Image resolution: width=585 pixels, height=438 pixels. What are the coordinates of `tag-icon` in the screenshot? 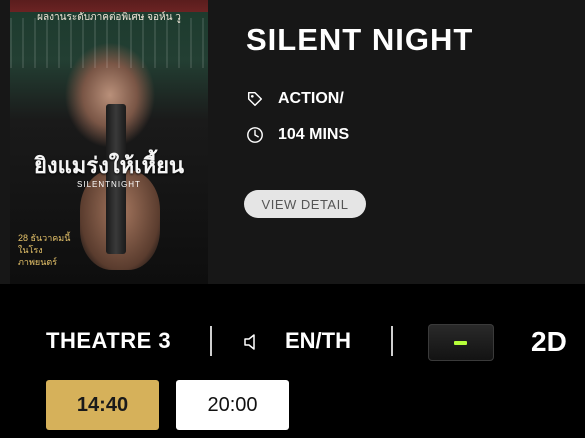 It's located at (255, 99).